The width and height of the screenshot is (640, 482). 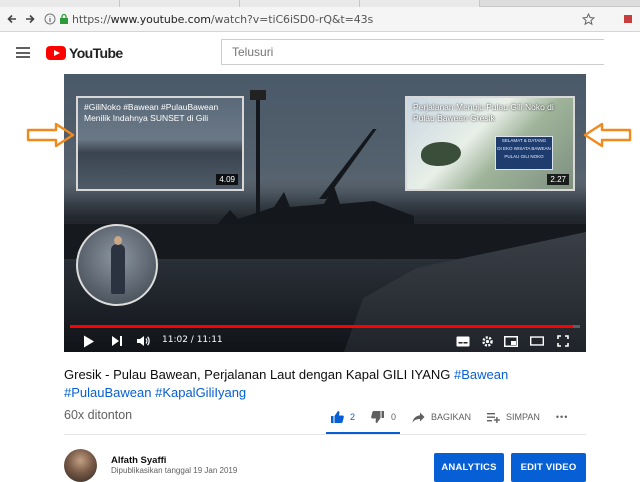 I want to click on end-card-duration: 4.09, so click(x=227, y=179).